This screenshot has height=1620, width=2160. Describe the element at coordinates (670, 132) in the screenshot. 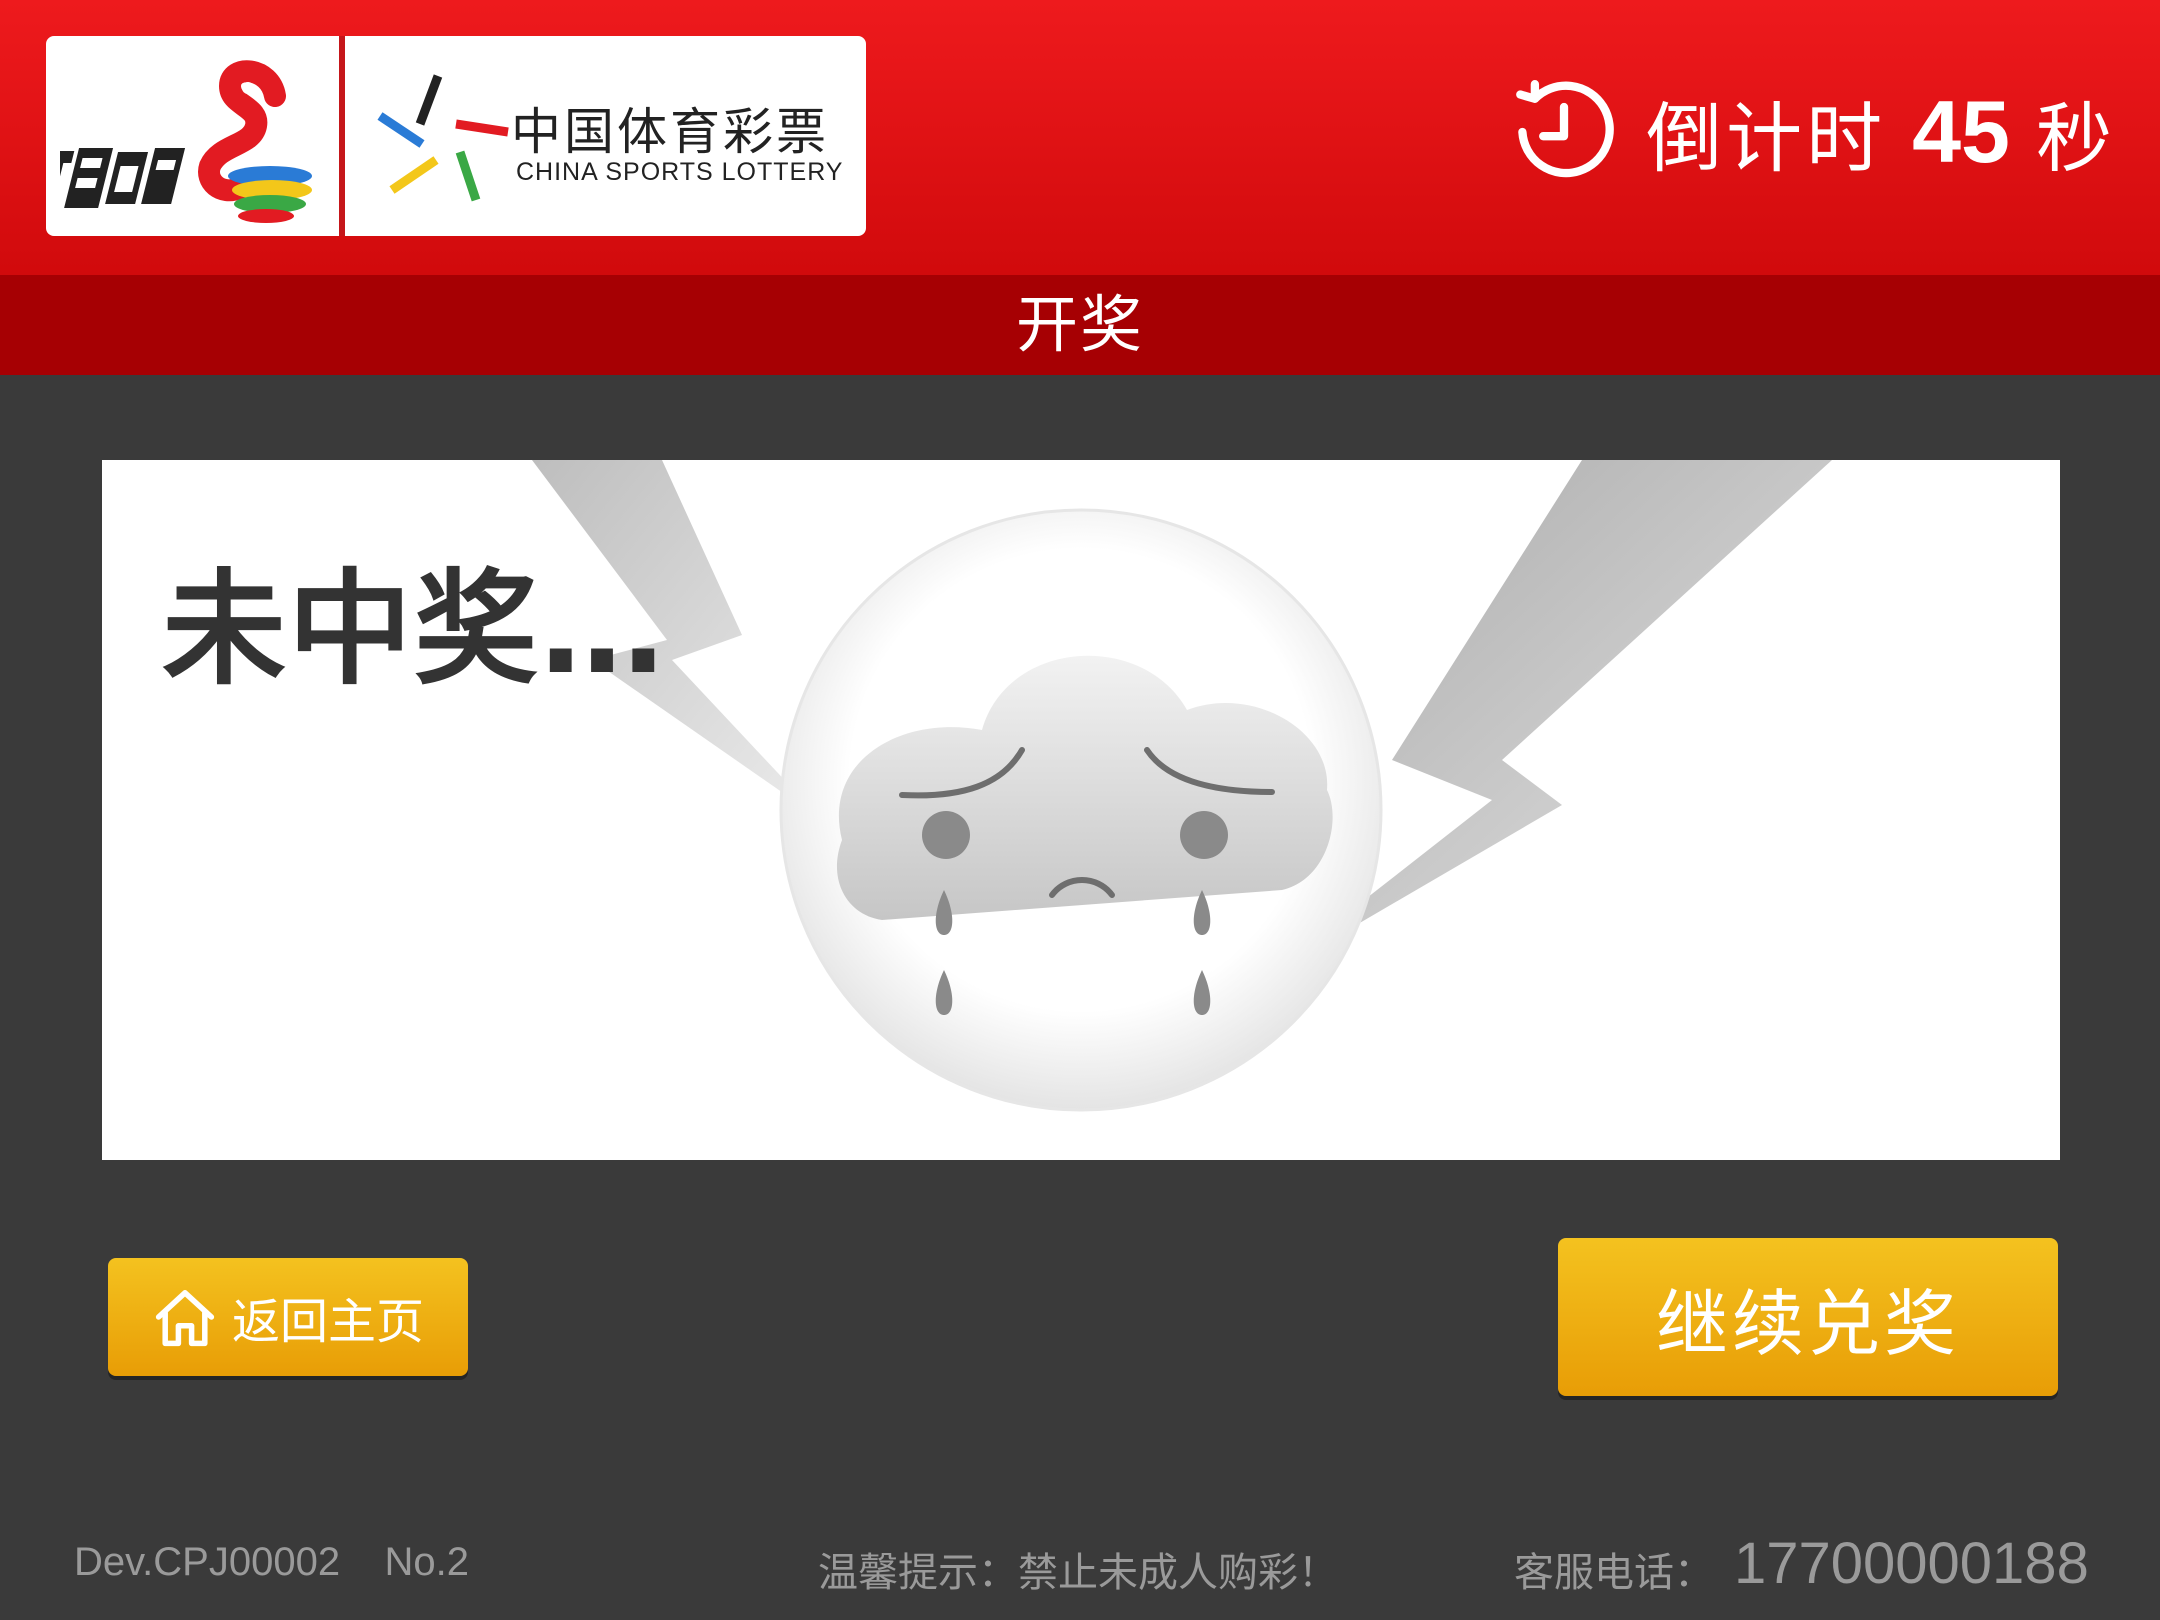

I see `brand-name-cn: 中国体育彩票` at that location.